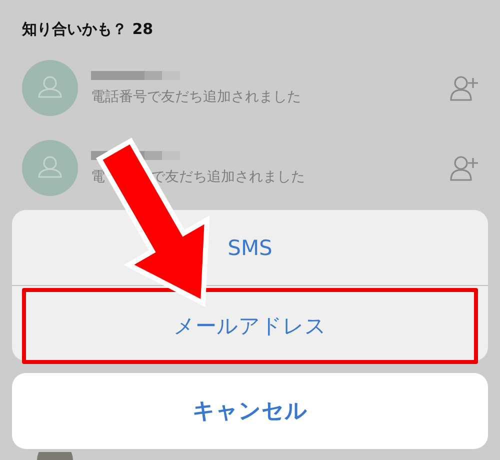 The width and height of the screenshot is (500, 460). I want to click on suggestion-subtitle: 電, so click(98, 177).